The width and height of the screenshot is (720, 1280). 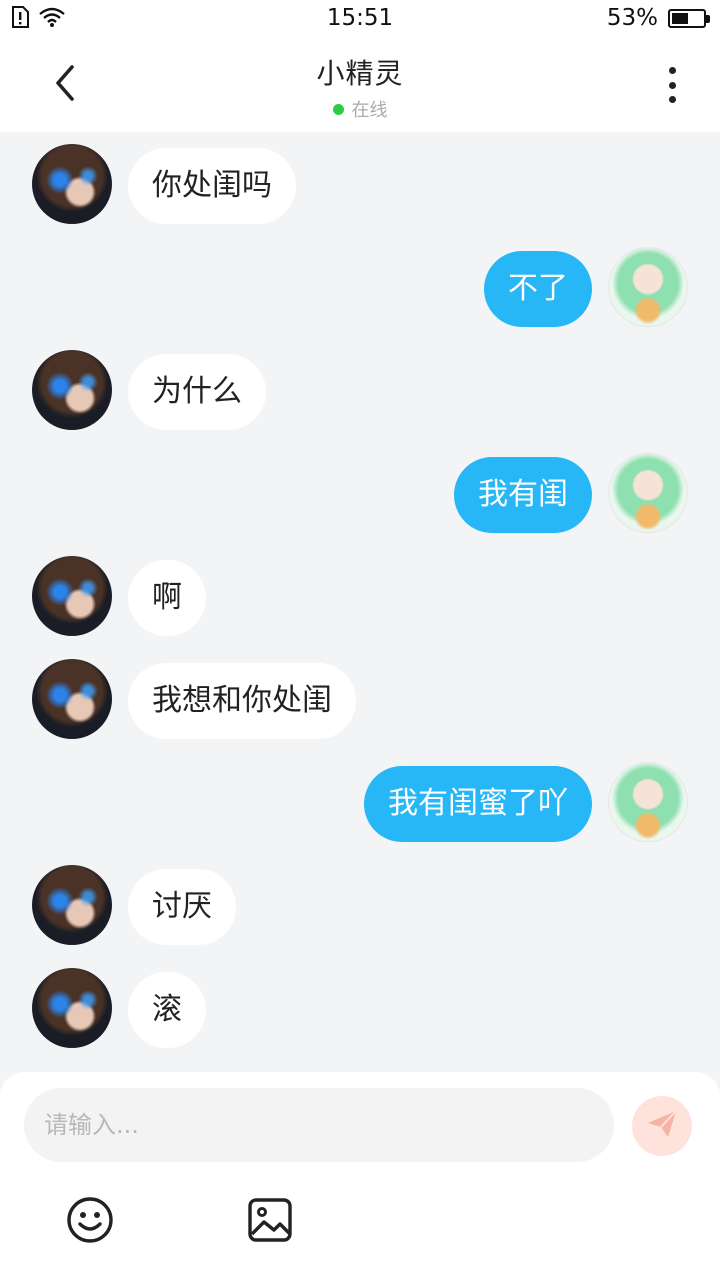 What do you see at coordinates (319, 1125) in the screenshot?
I see `message-input` at bounding box center [319, 1125].